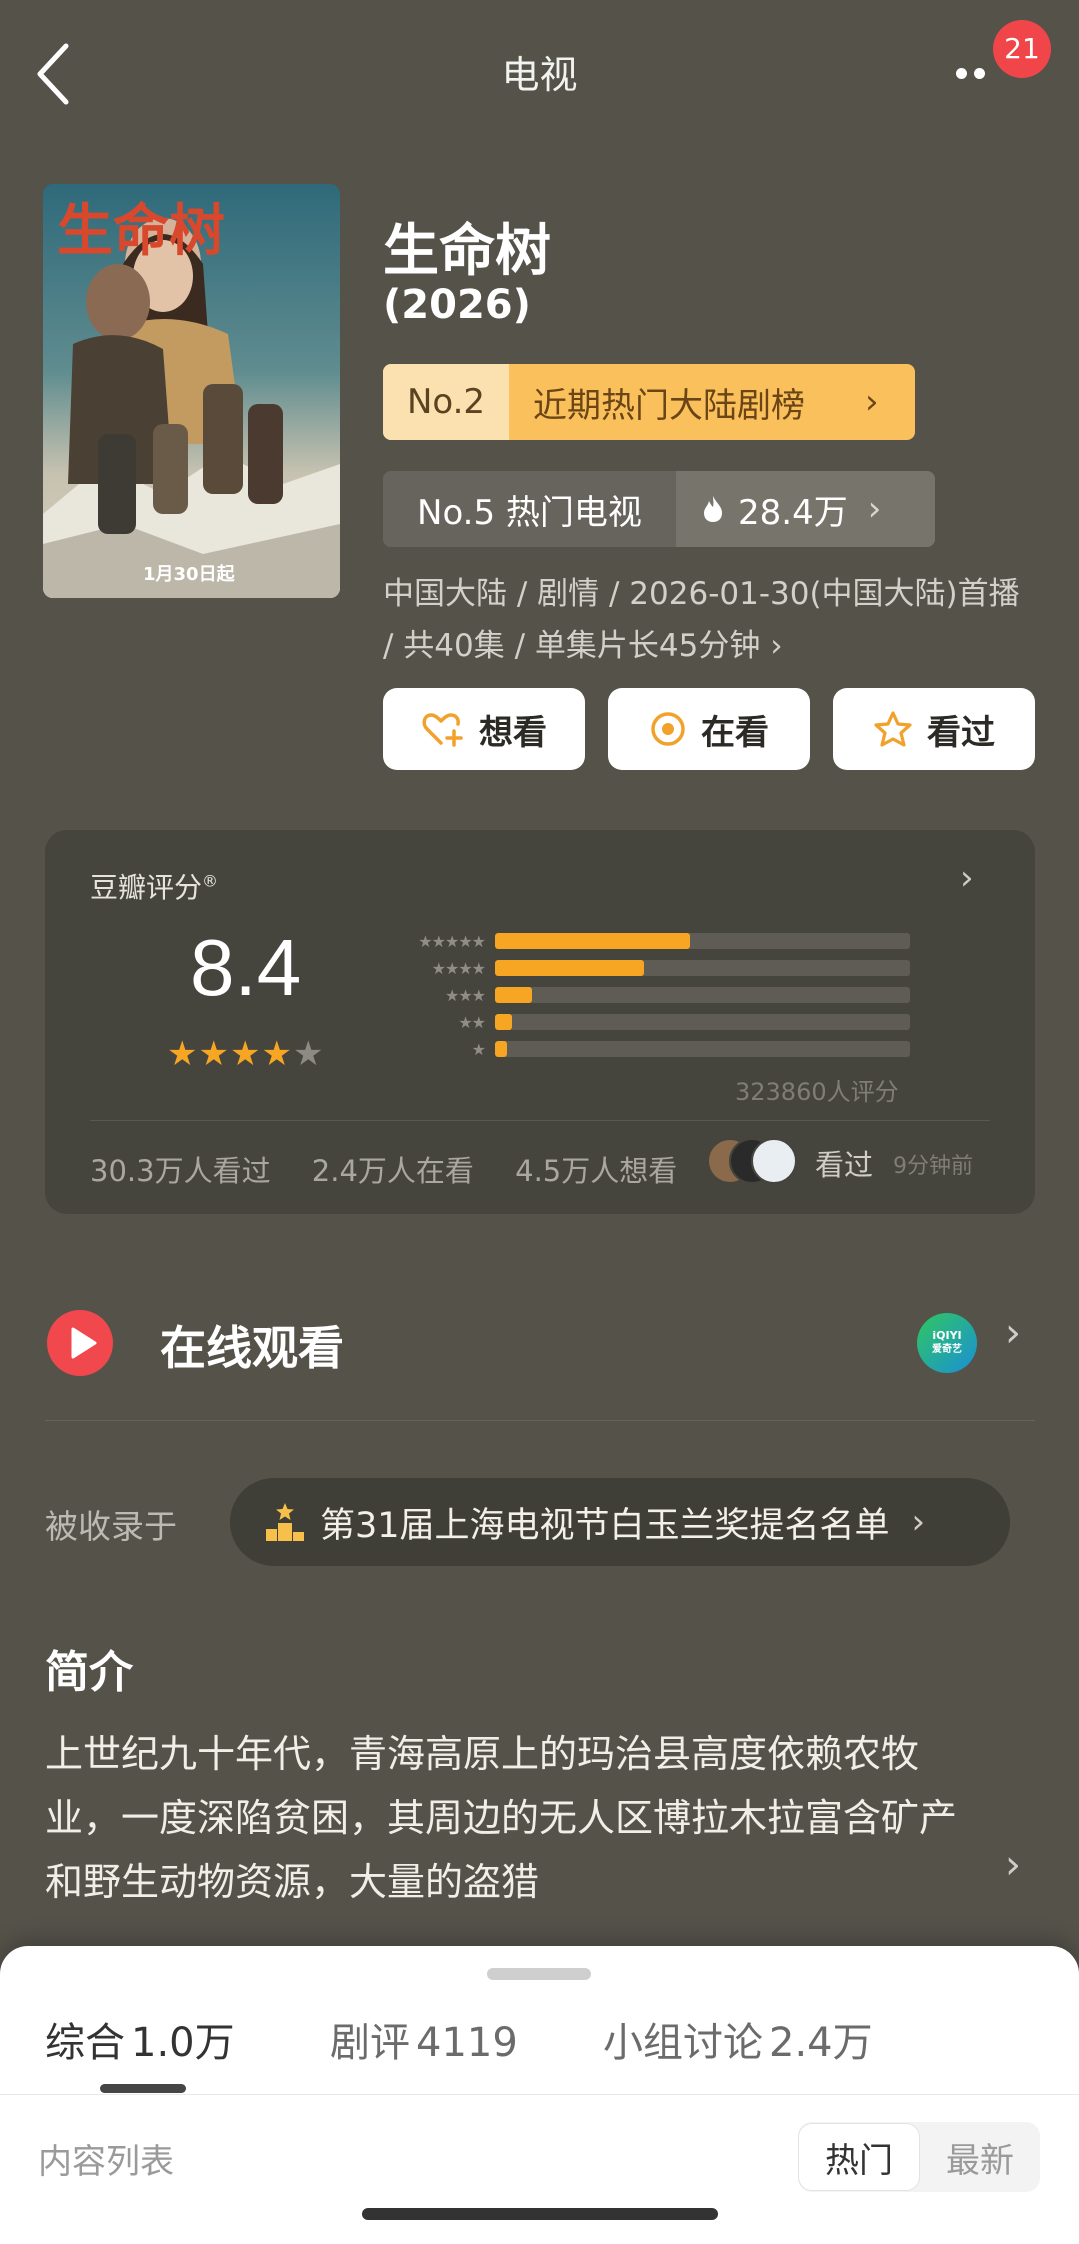 The width and height of the screenshot is (1079, 2244). I want to click on hot-value-text: 28.4万, so click(793, 512).